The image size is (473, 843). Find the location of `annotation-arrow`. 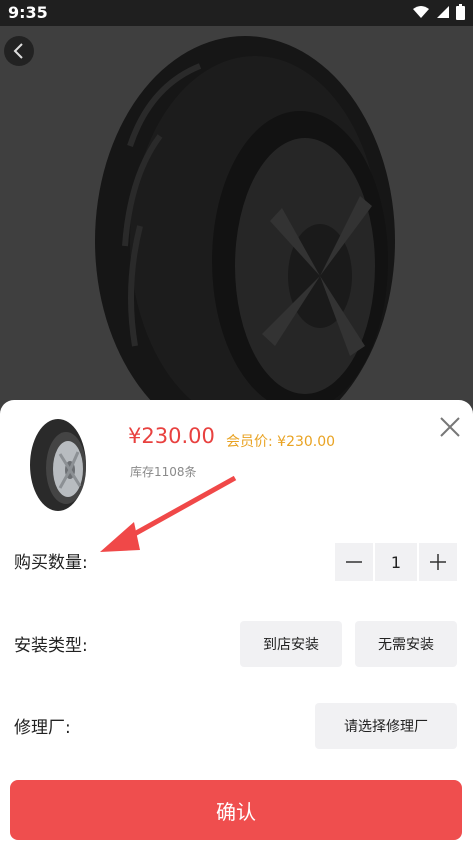

annotation-arrow is located at coordinates (168, 513).